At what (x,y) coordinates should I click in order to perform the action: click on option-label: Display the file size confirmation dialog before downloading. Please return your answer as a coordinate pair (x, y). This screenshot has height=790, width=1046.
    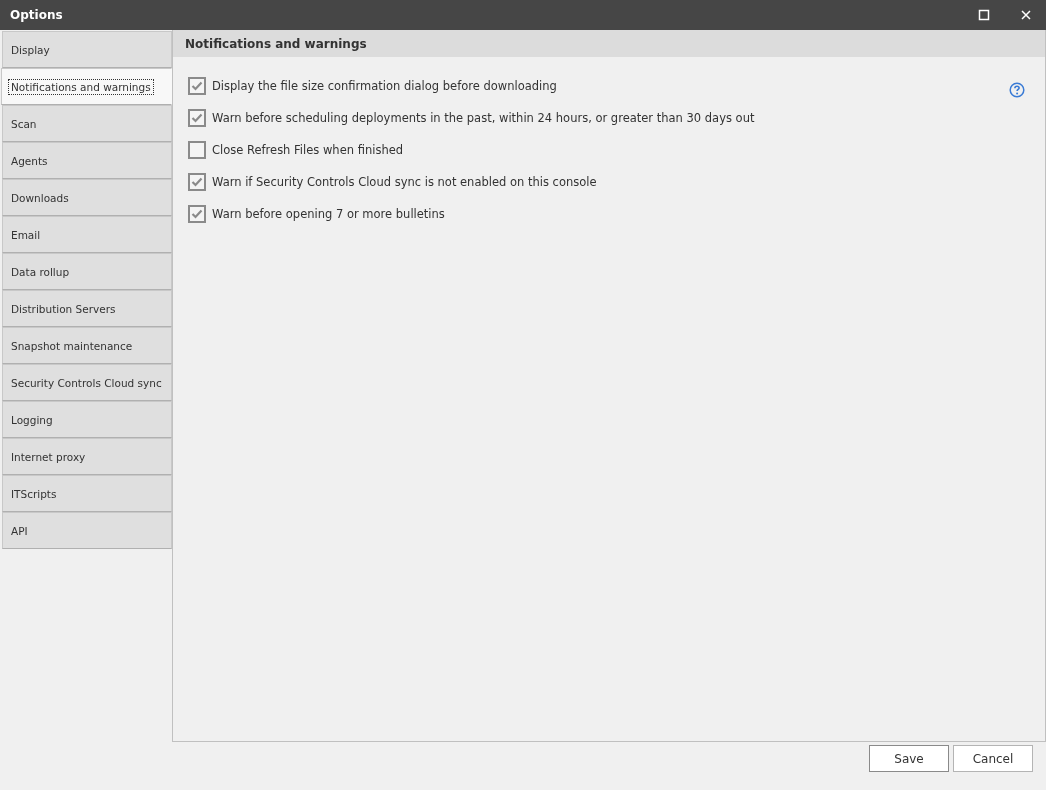
    Looking at the image, I should click on (384, 86).